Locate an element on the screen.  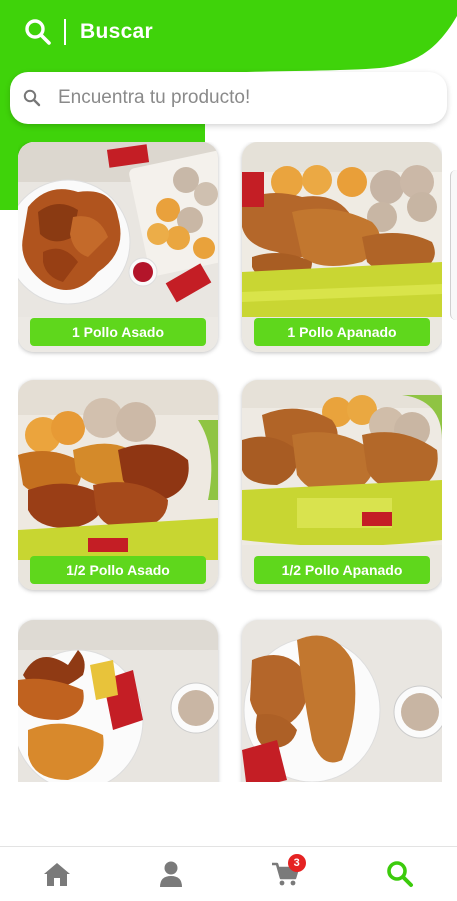
bottom-navigation: 3 is located at coordinates (228, 873).